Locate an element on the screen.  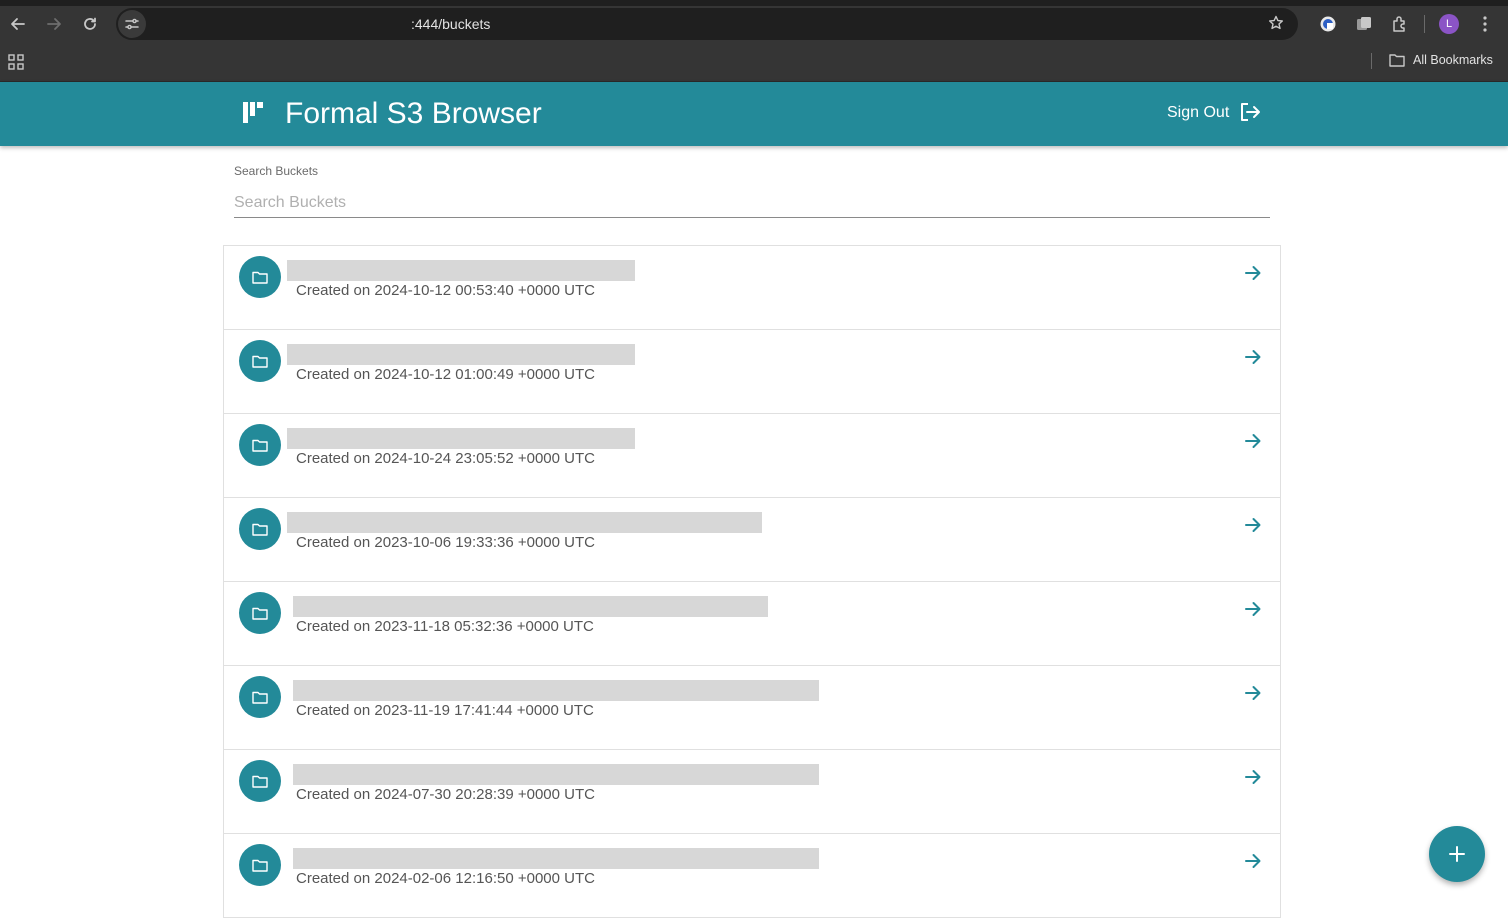
search-label: Search Buckets is located at coordinates (276, 171).